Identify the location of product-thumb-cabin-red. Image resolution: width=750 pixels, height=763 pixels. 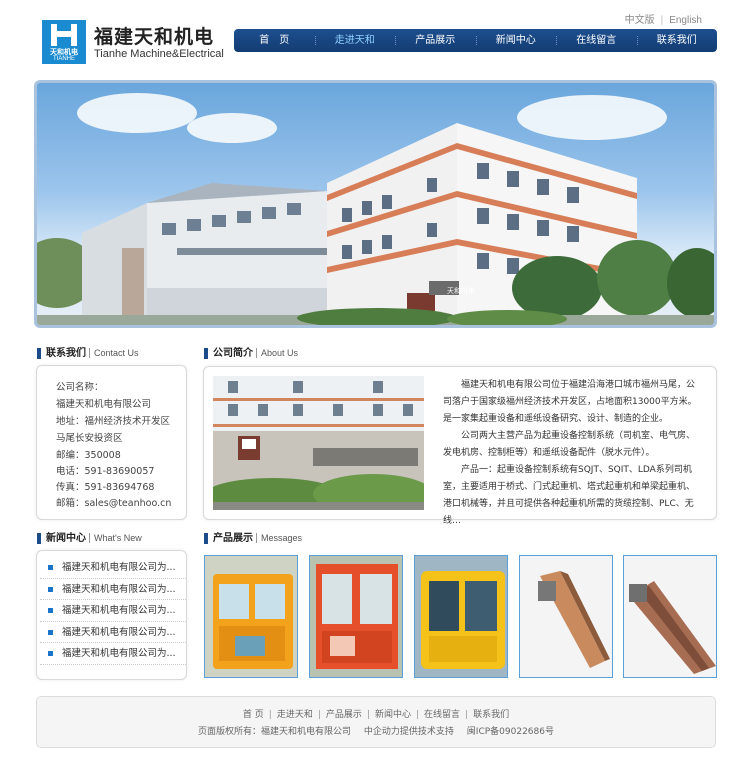
(356, 616).